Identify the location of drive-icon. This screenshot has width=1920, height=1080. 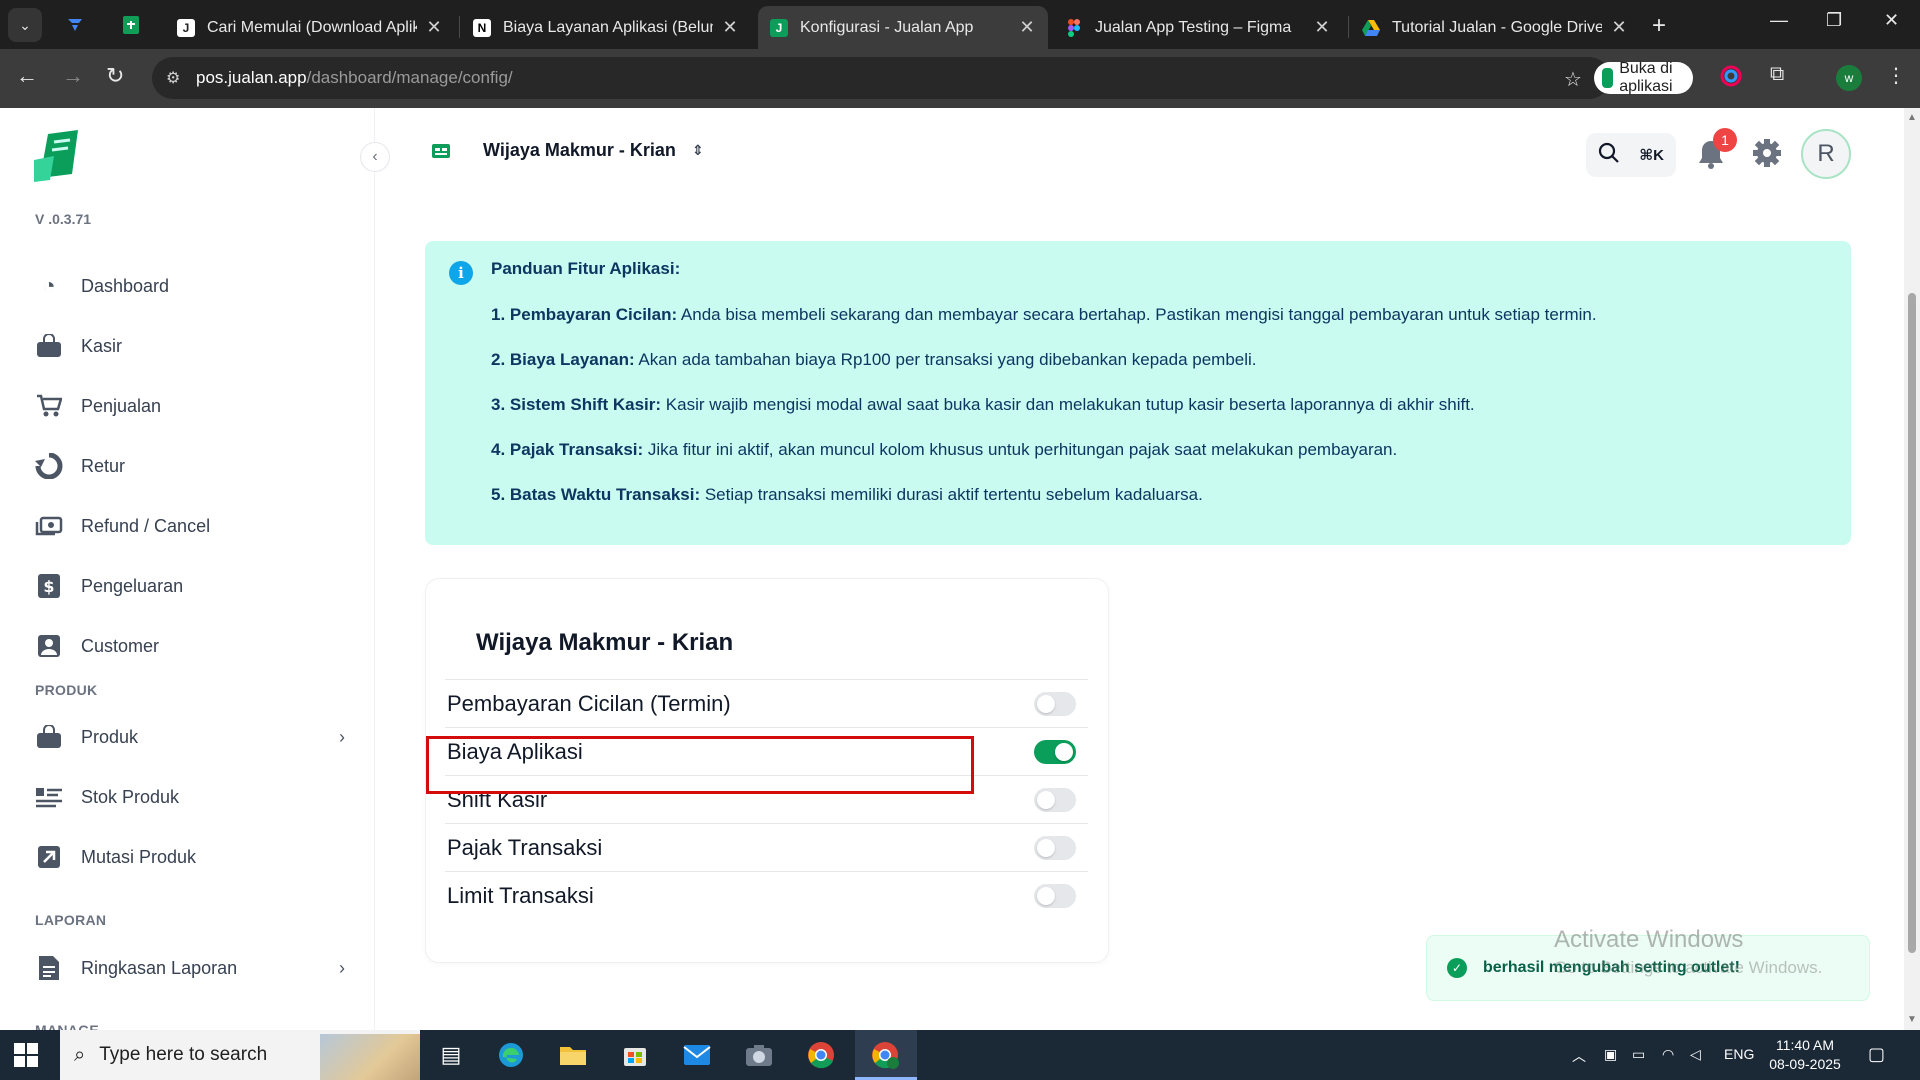
(1371, 28).